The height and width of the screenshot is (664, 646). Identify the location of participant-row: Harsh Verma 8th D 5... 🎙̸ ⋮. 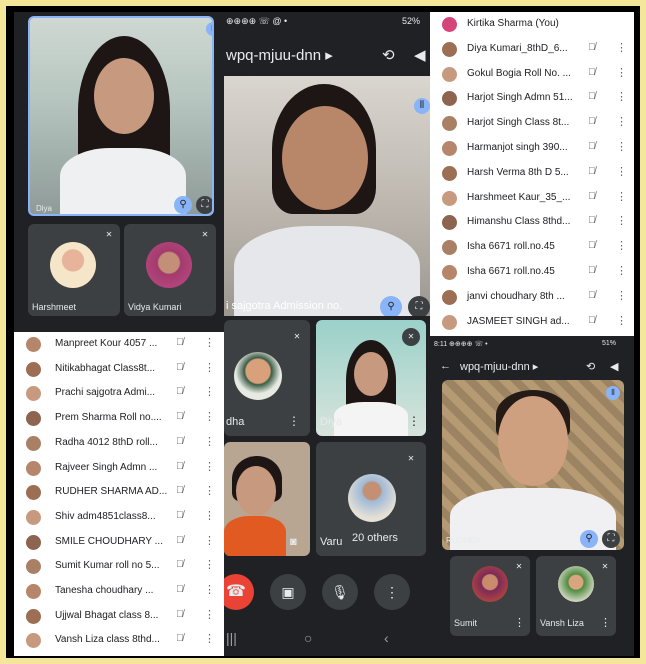
(532, 173).